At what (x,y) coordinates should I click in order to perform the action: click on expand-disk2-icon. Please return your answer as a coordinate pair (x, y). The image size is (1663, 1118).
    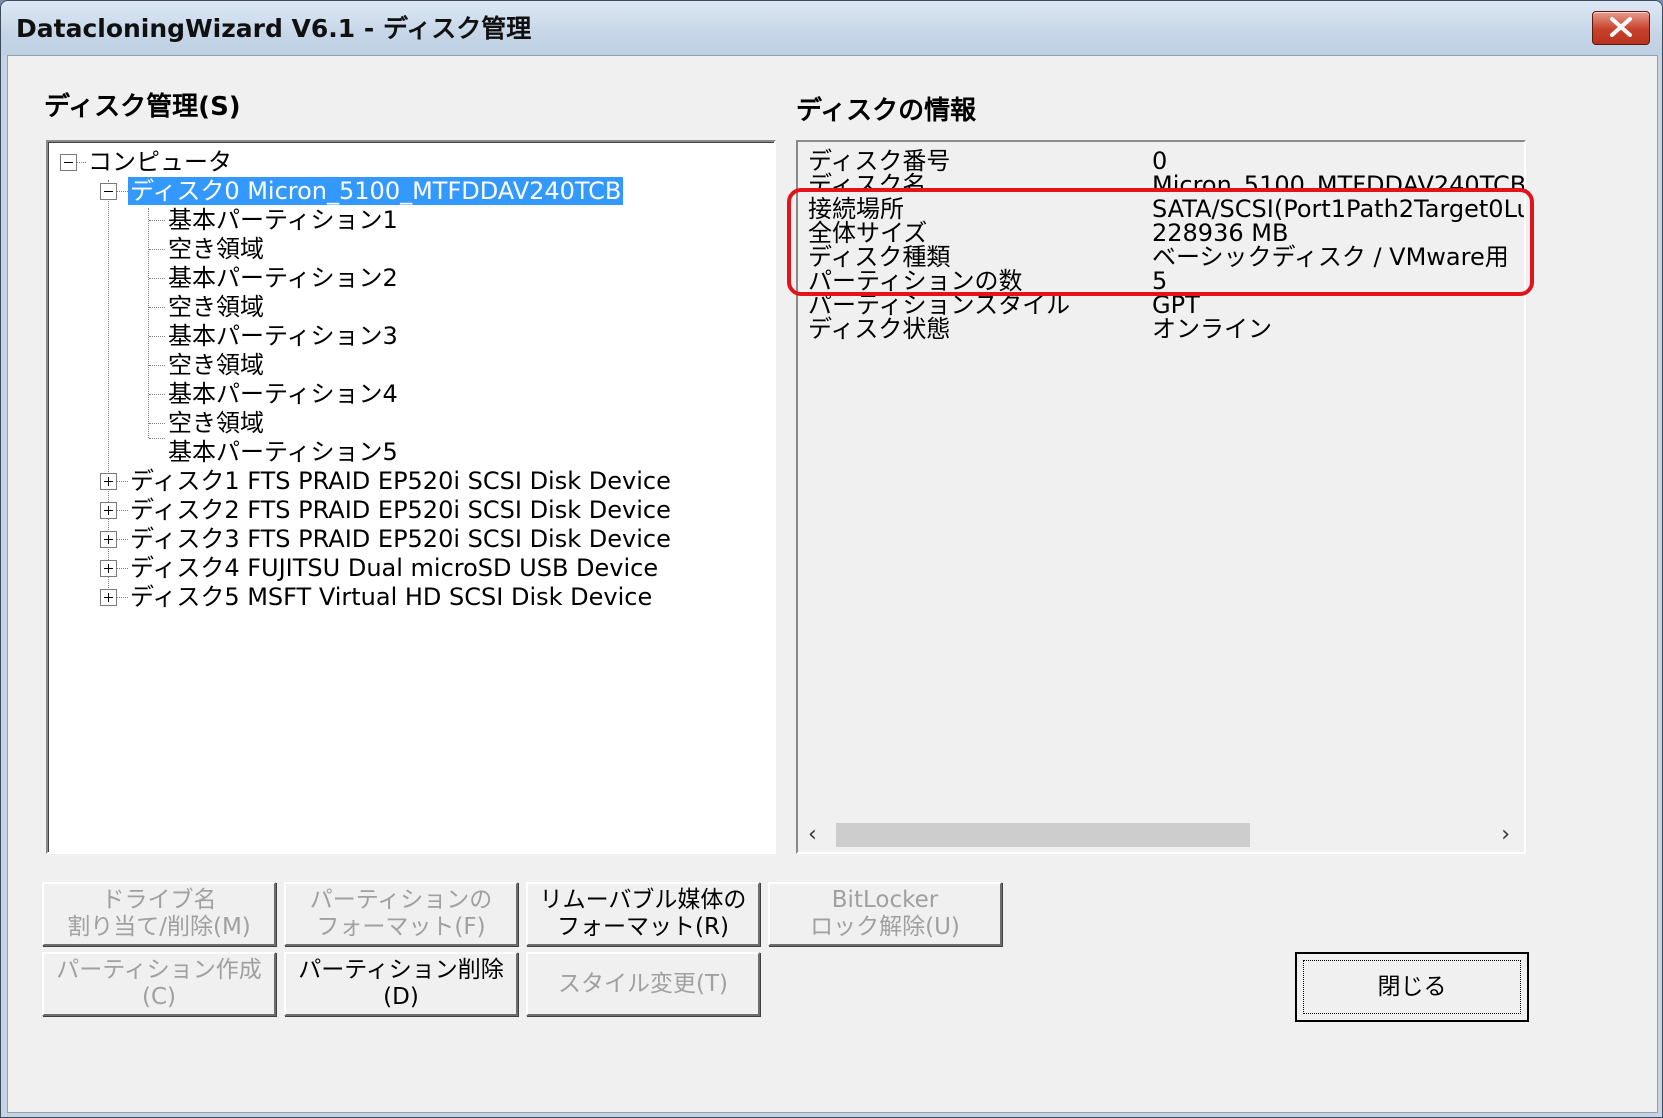
    Looking at the image, I should click on (108, 510).